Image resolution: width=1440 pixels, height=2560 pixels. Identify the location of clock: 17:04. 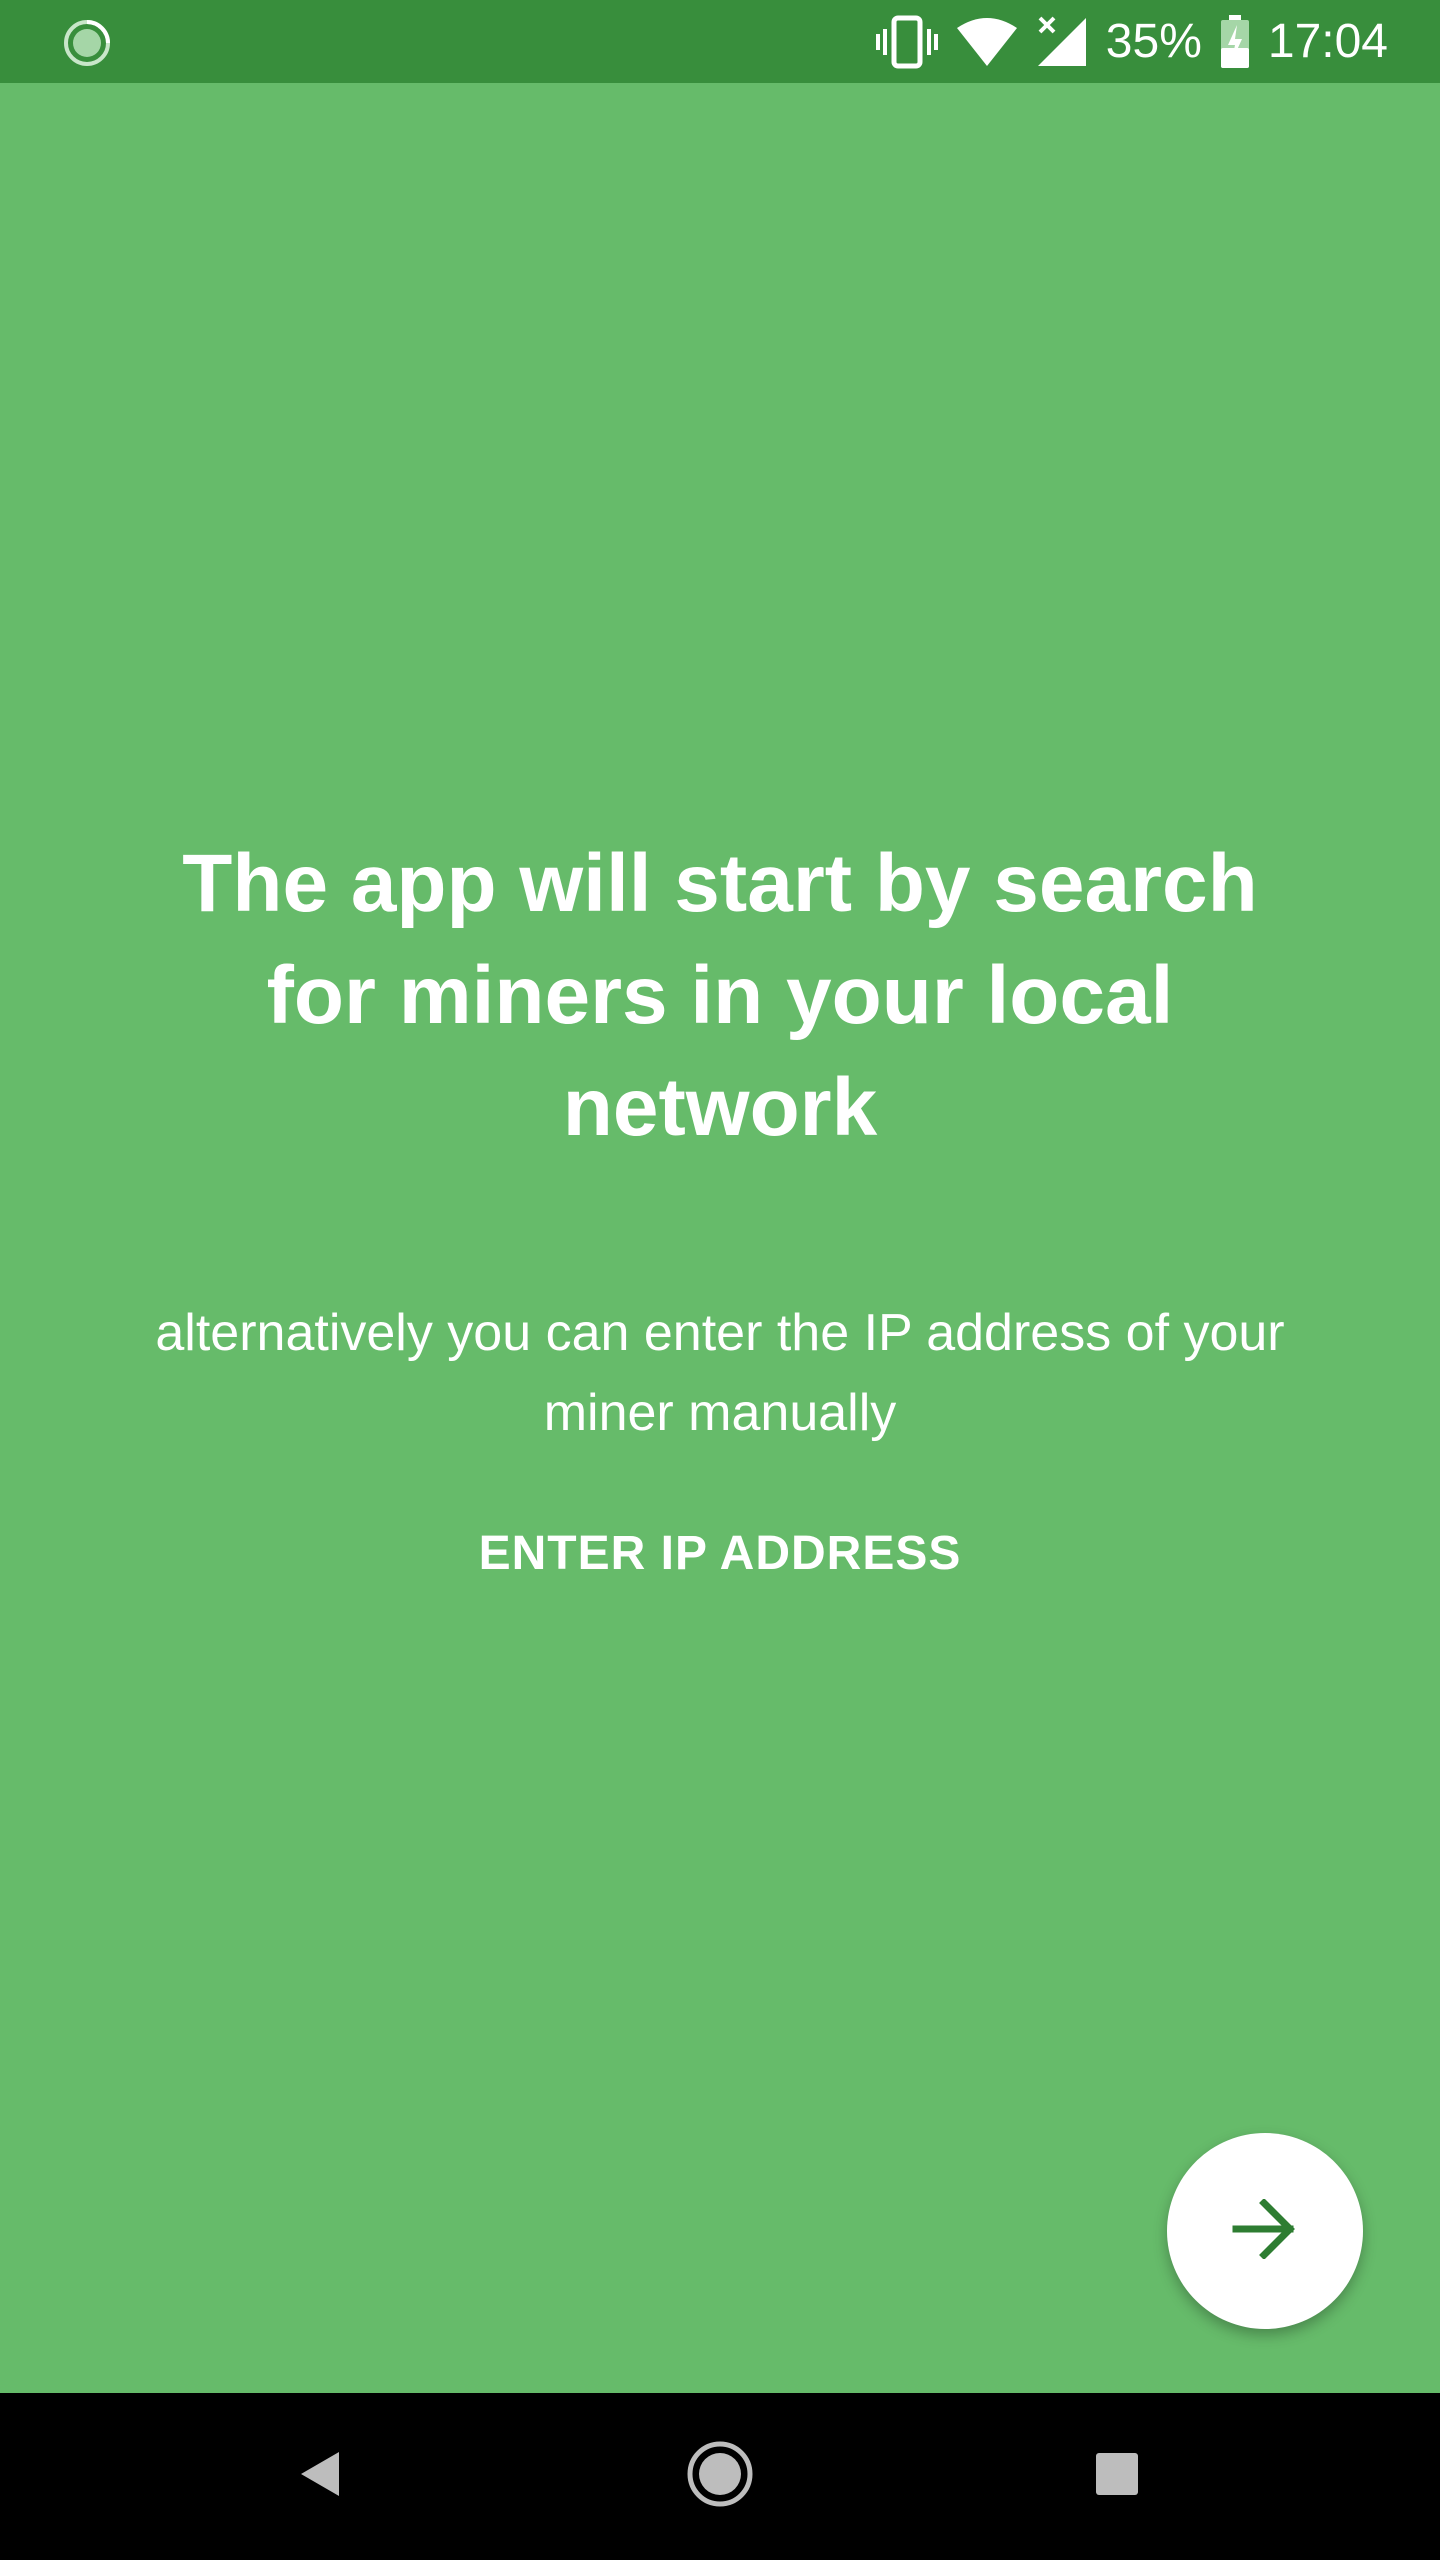
(1327, 41).